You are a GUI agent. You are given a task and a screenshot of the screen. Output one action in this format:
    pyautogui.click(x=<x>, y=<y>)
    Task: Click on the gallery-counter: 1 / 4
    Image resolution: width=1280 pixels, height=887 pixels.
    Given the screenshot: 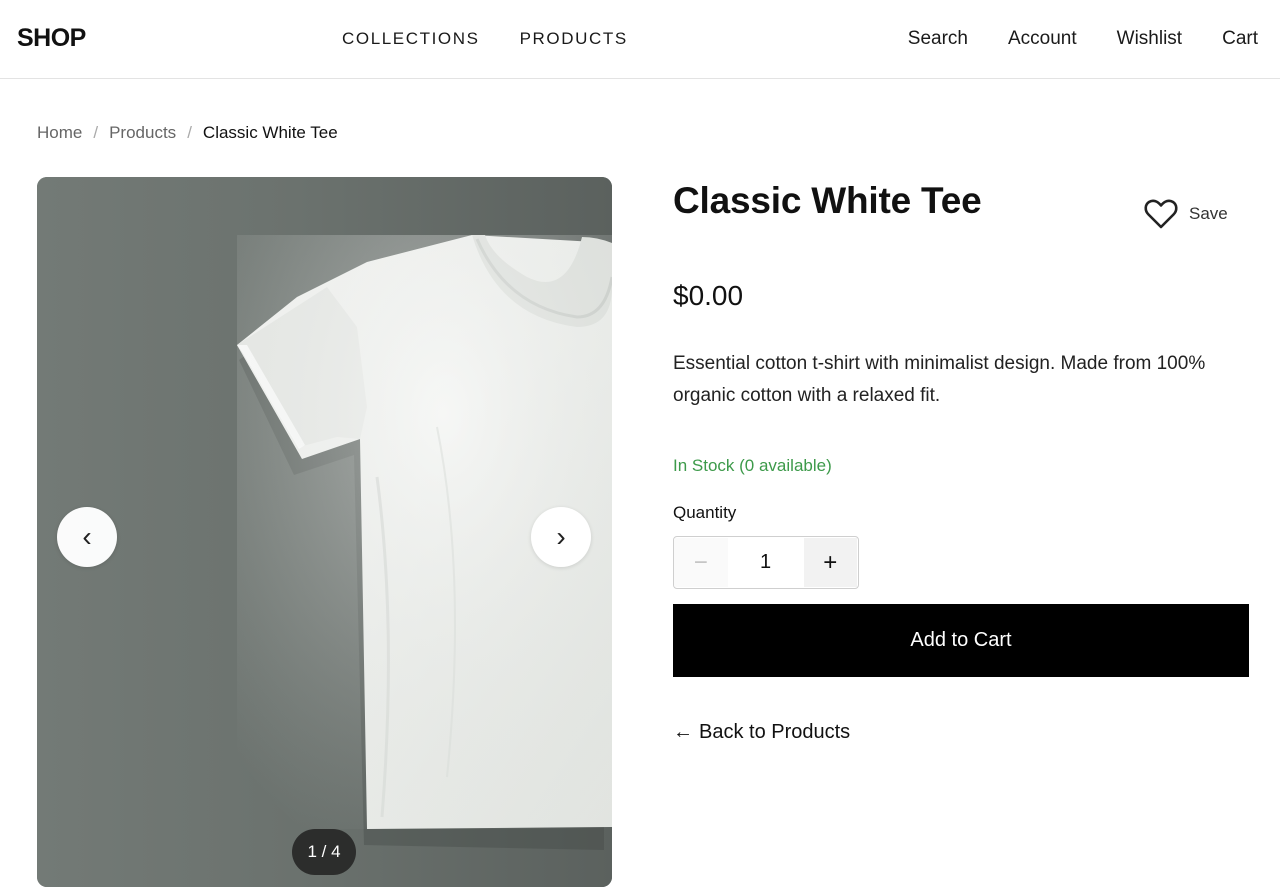 What is the action you would take?
    pyautogui.click(x=324, y=852)
    